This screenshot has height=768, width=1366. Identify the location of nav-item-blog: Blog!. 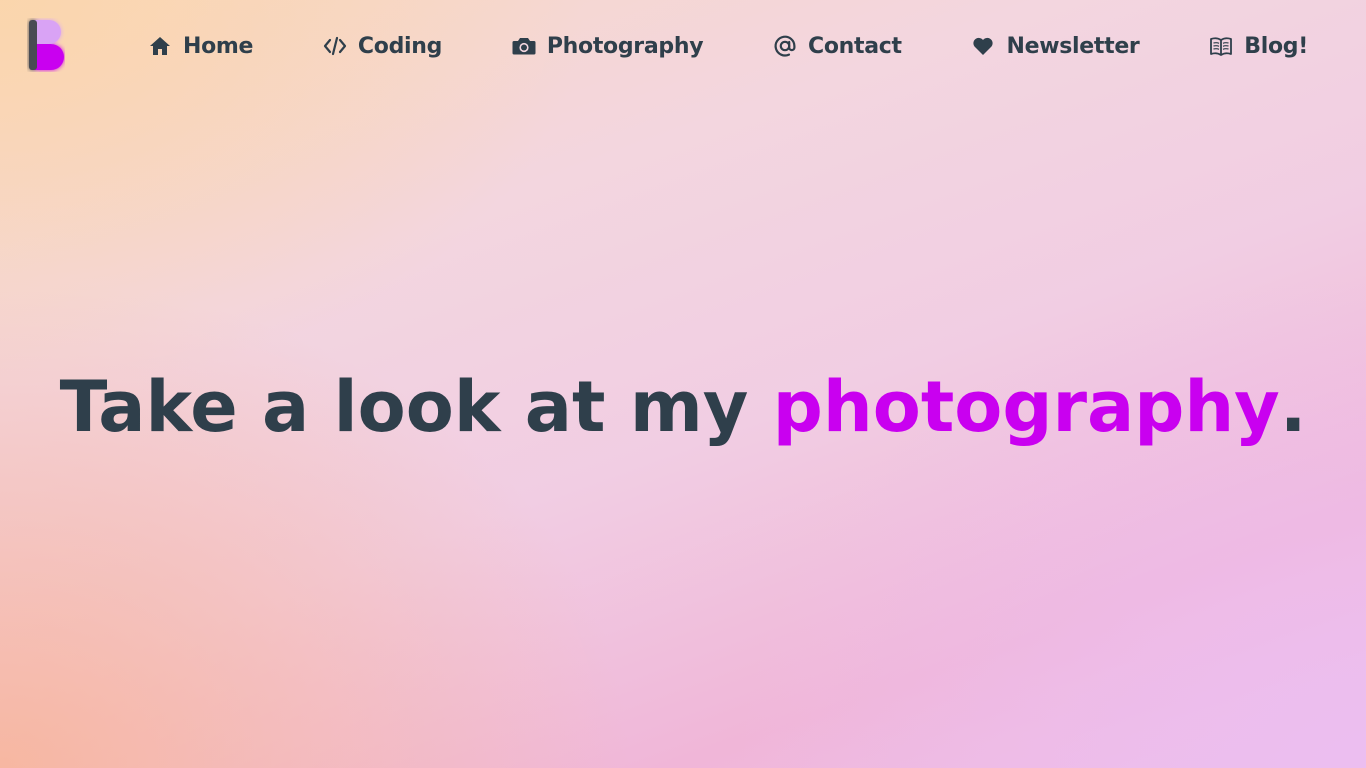
(1258, 46).